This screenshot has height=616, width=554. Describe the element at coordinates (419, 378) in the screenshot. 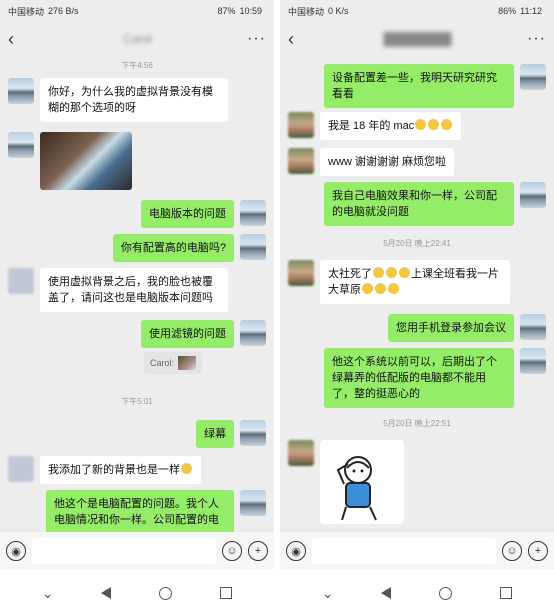

I see `outgoing-message: 他这个系统以前可以，后期出了个绿幕弄的低配版的电脑都不能用了，整的挺恶心的` at that location.